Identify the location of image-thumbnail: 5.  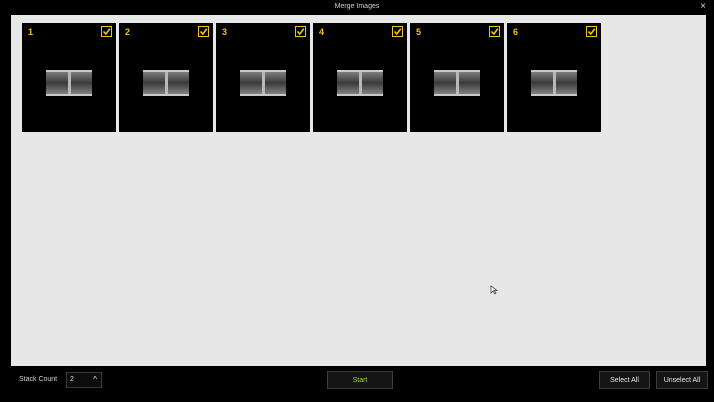
(457, 77).